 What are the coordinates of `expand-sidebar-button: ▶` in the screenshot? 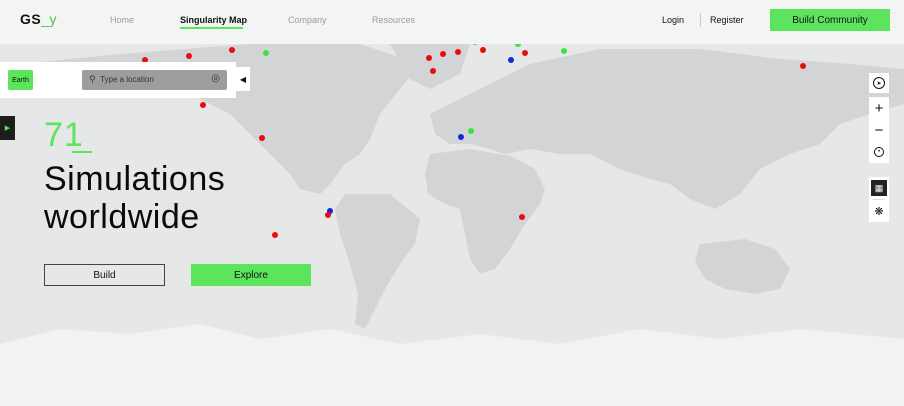 It's located at (7, 128).